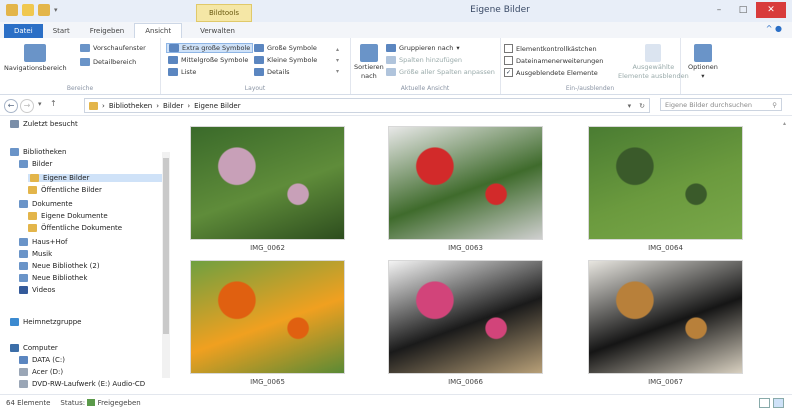  I want to click on sidebar-item: Neue Bibliothek, so click(53, 278).